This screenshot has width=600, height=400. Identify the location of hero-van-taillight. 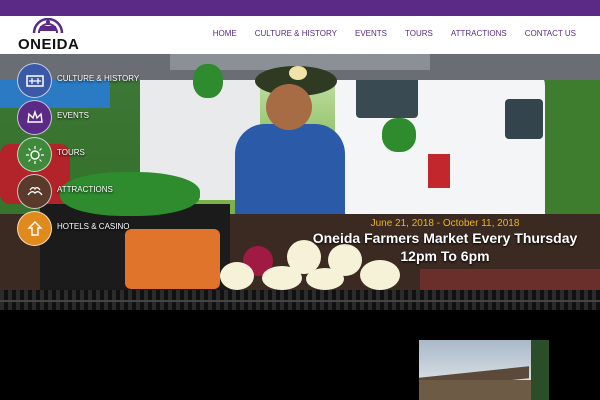
(439, 171).